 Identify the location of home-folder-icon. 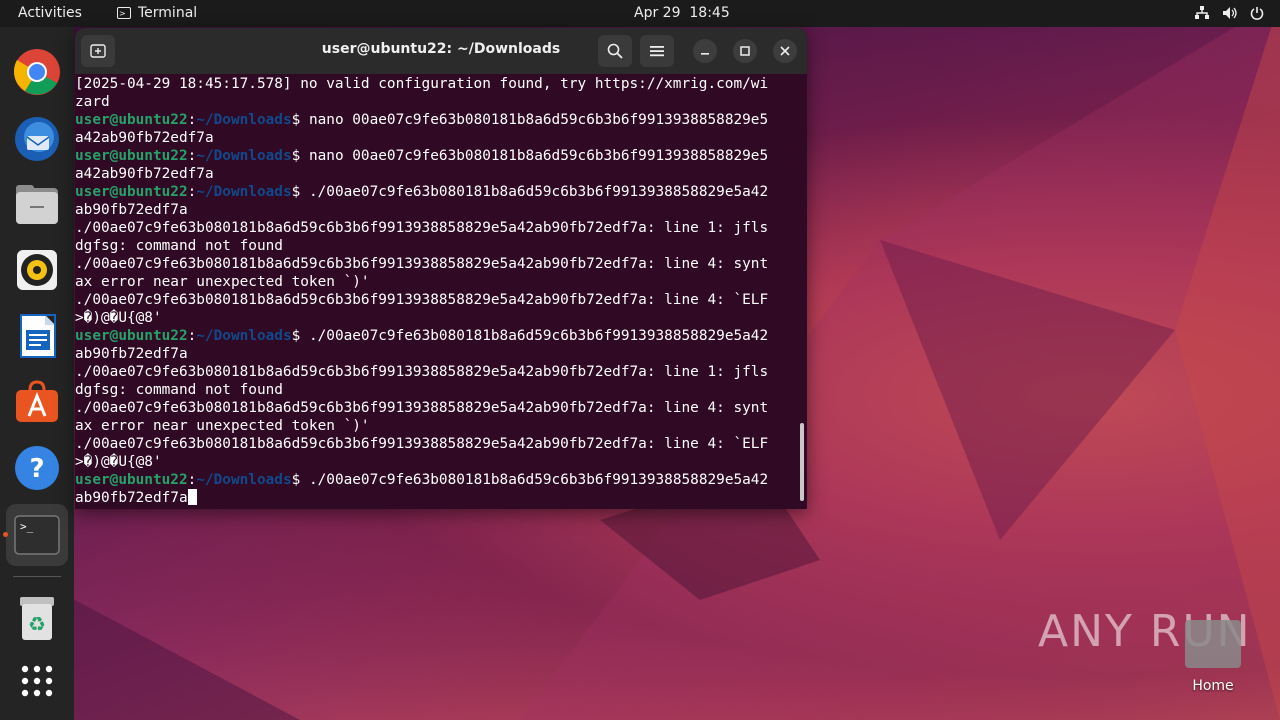
(1213, 644).